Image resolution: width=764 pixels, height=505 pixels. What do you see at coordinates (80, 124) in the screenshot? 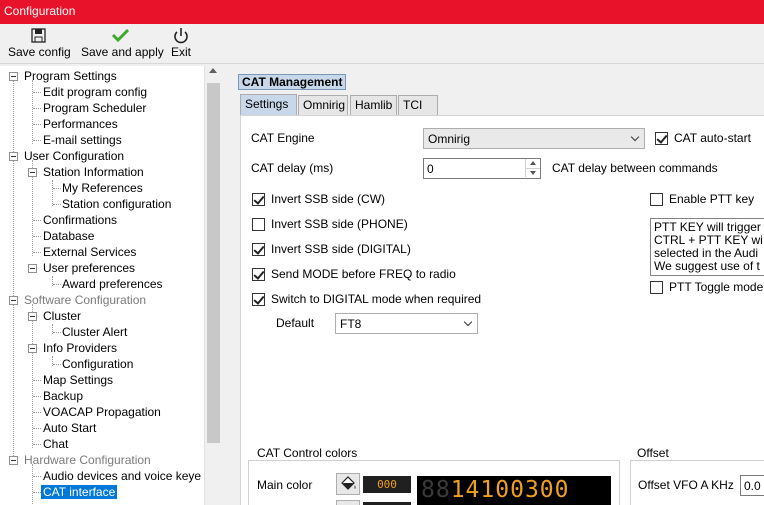
I see `tree-item-performances: Performances` at bounding box center [80, 124].